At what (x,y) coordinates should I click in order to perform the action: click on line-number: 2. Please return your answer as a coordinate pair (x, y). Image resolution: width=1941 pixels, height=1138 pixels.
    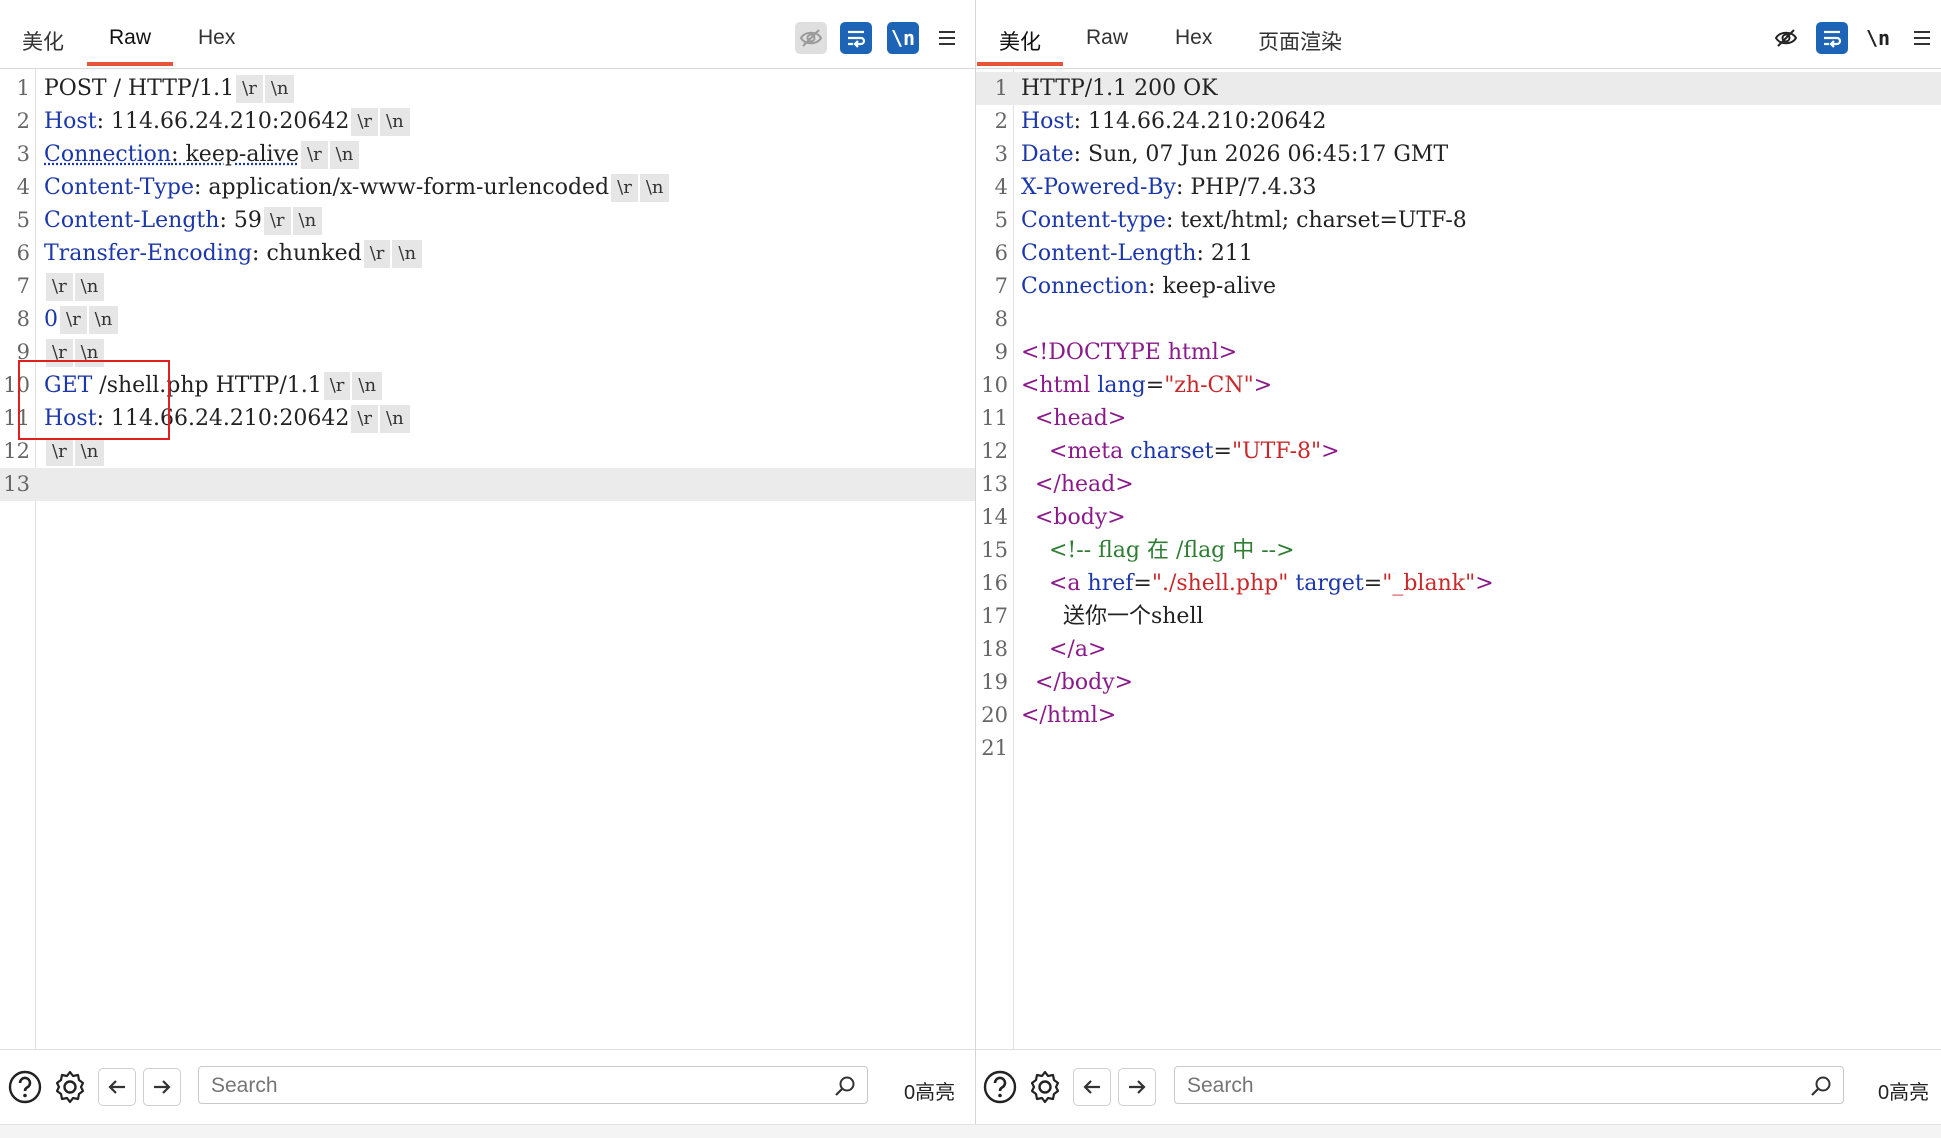
    Looking at the image, I should click on (992, 121).